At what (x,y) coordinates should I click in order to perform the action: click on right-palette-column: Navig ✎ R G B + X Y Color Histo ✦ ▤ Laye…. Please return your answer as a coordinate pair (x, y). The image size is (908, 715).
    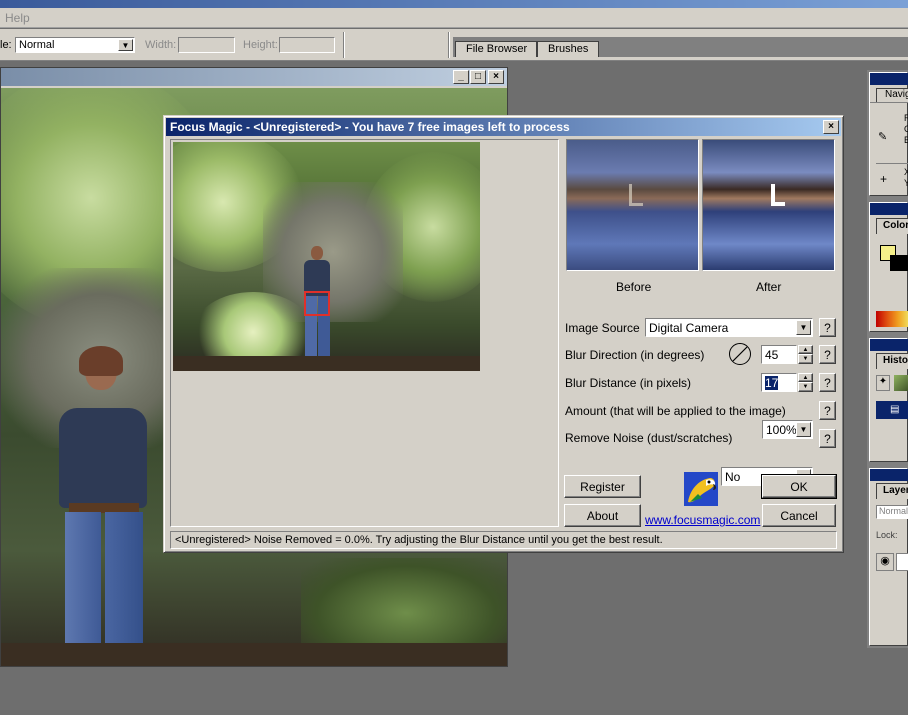
    Looking at the image, I should click on (887, 359).